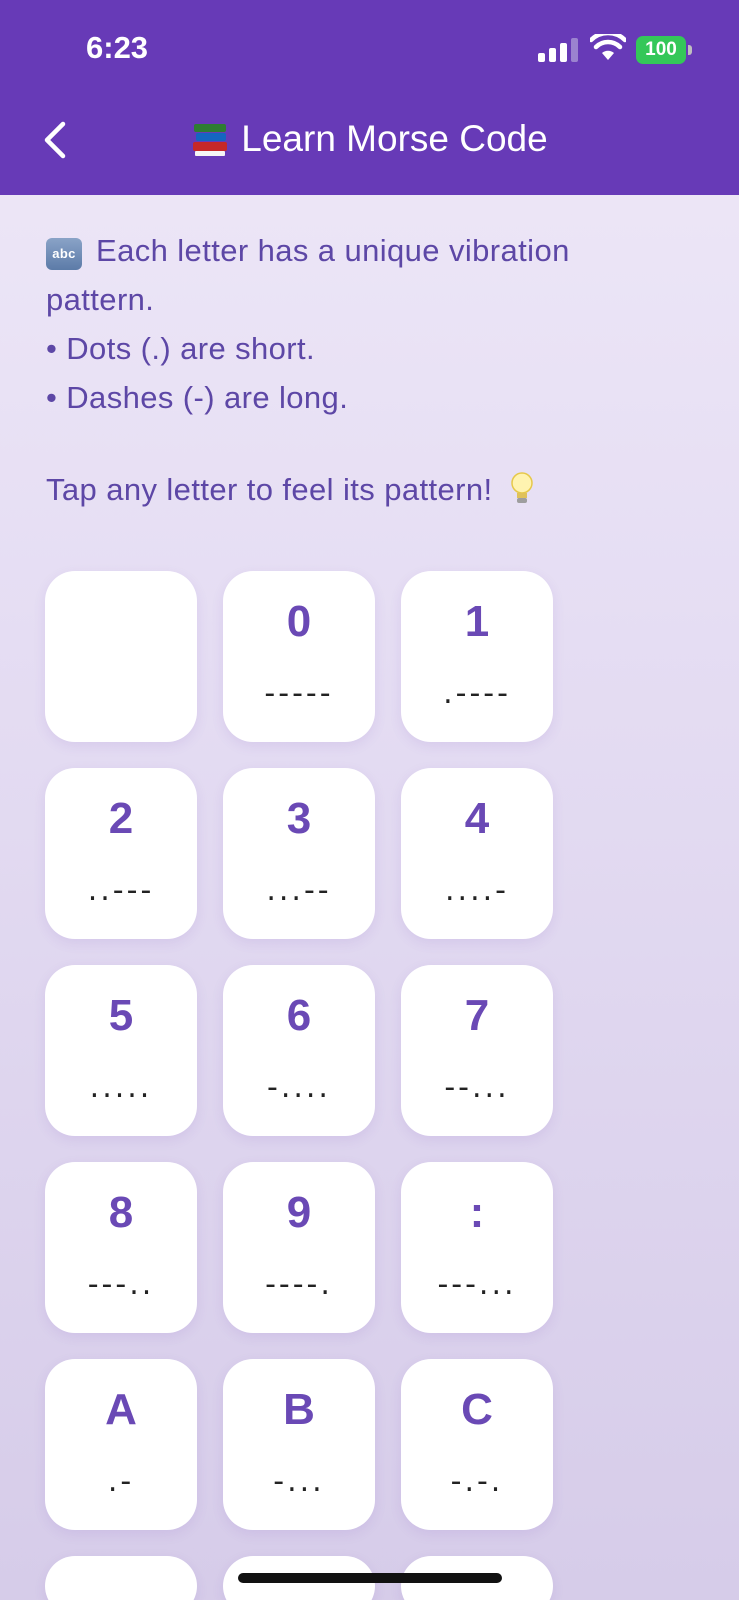  I want to click on key-morse-code: ..---, so click(121, 890).